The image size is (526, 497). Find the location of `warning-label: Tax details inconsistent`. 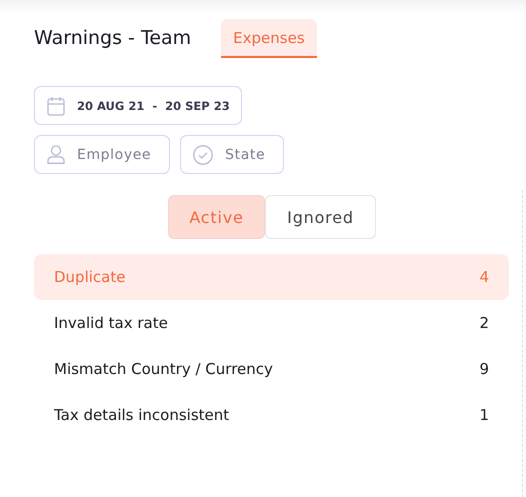

warning-label: Tax details inconsistent is located at coordinates (142, 415).